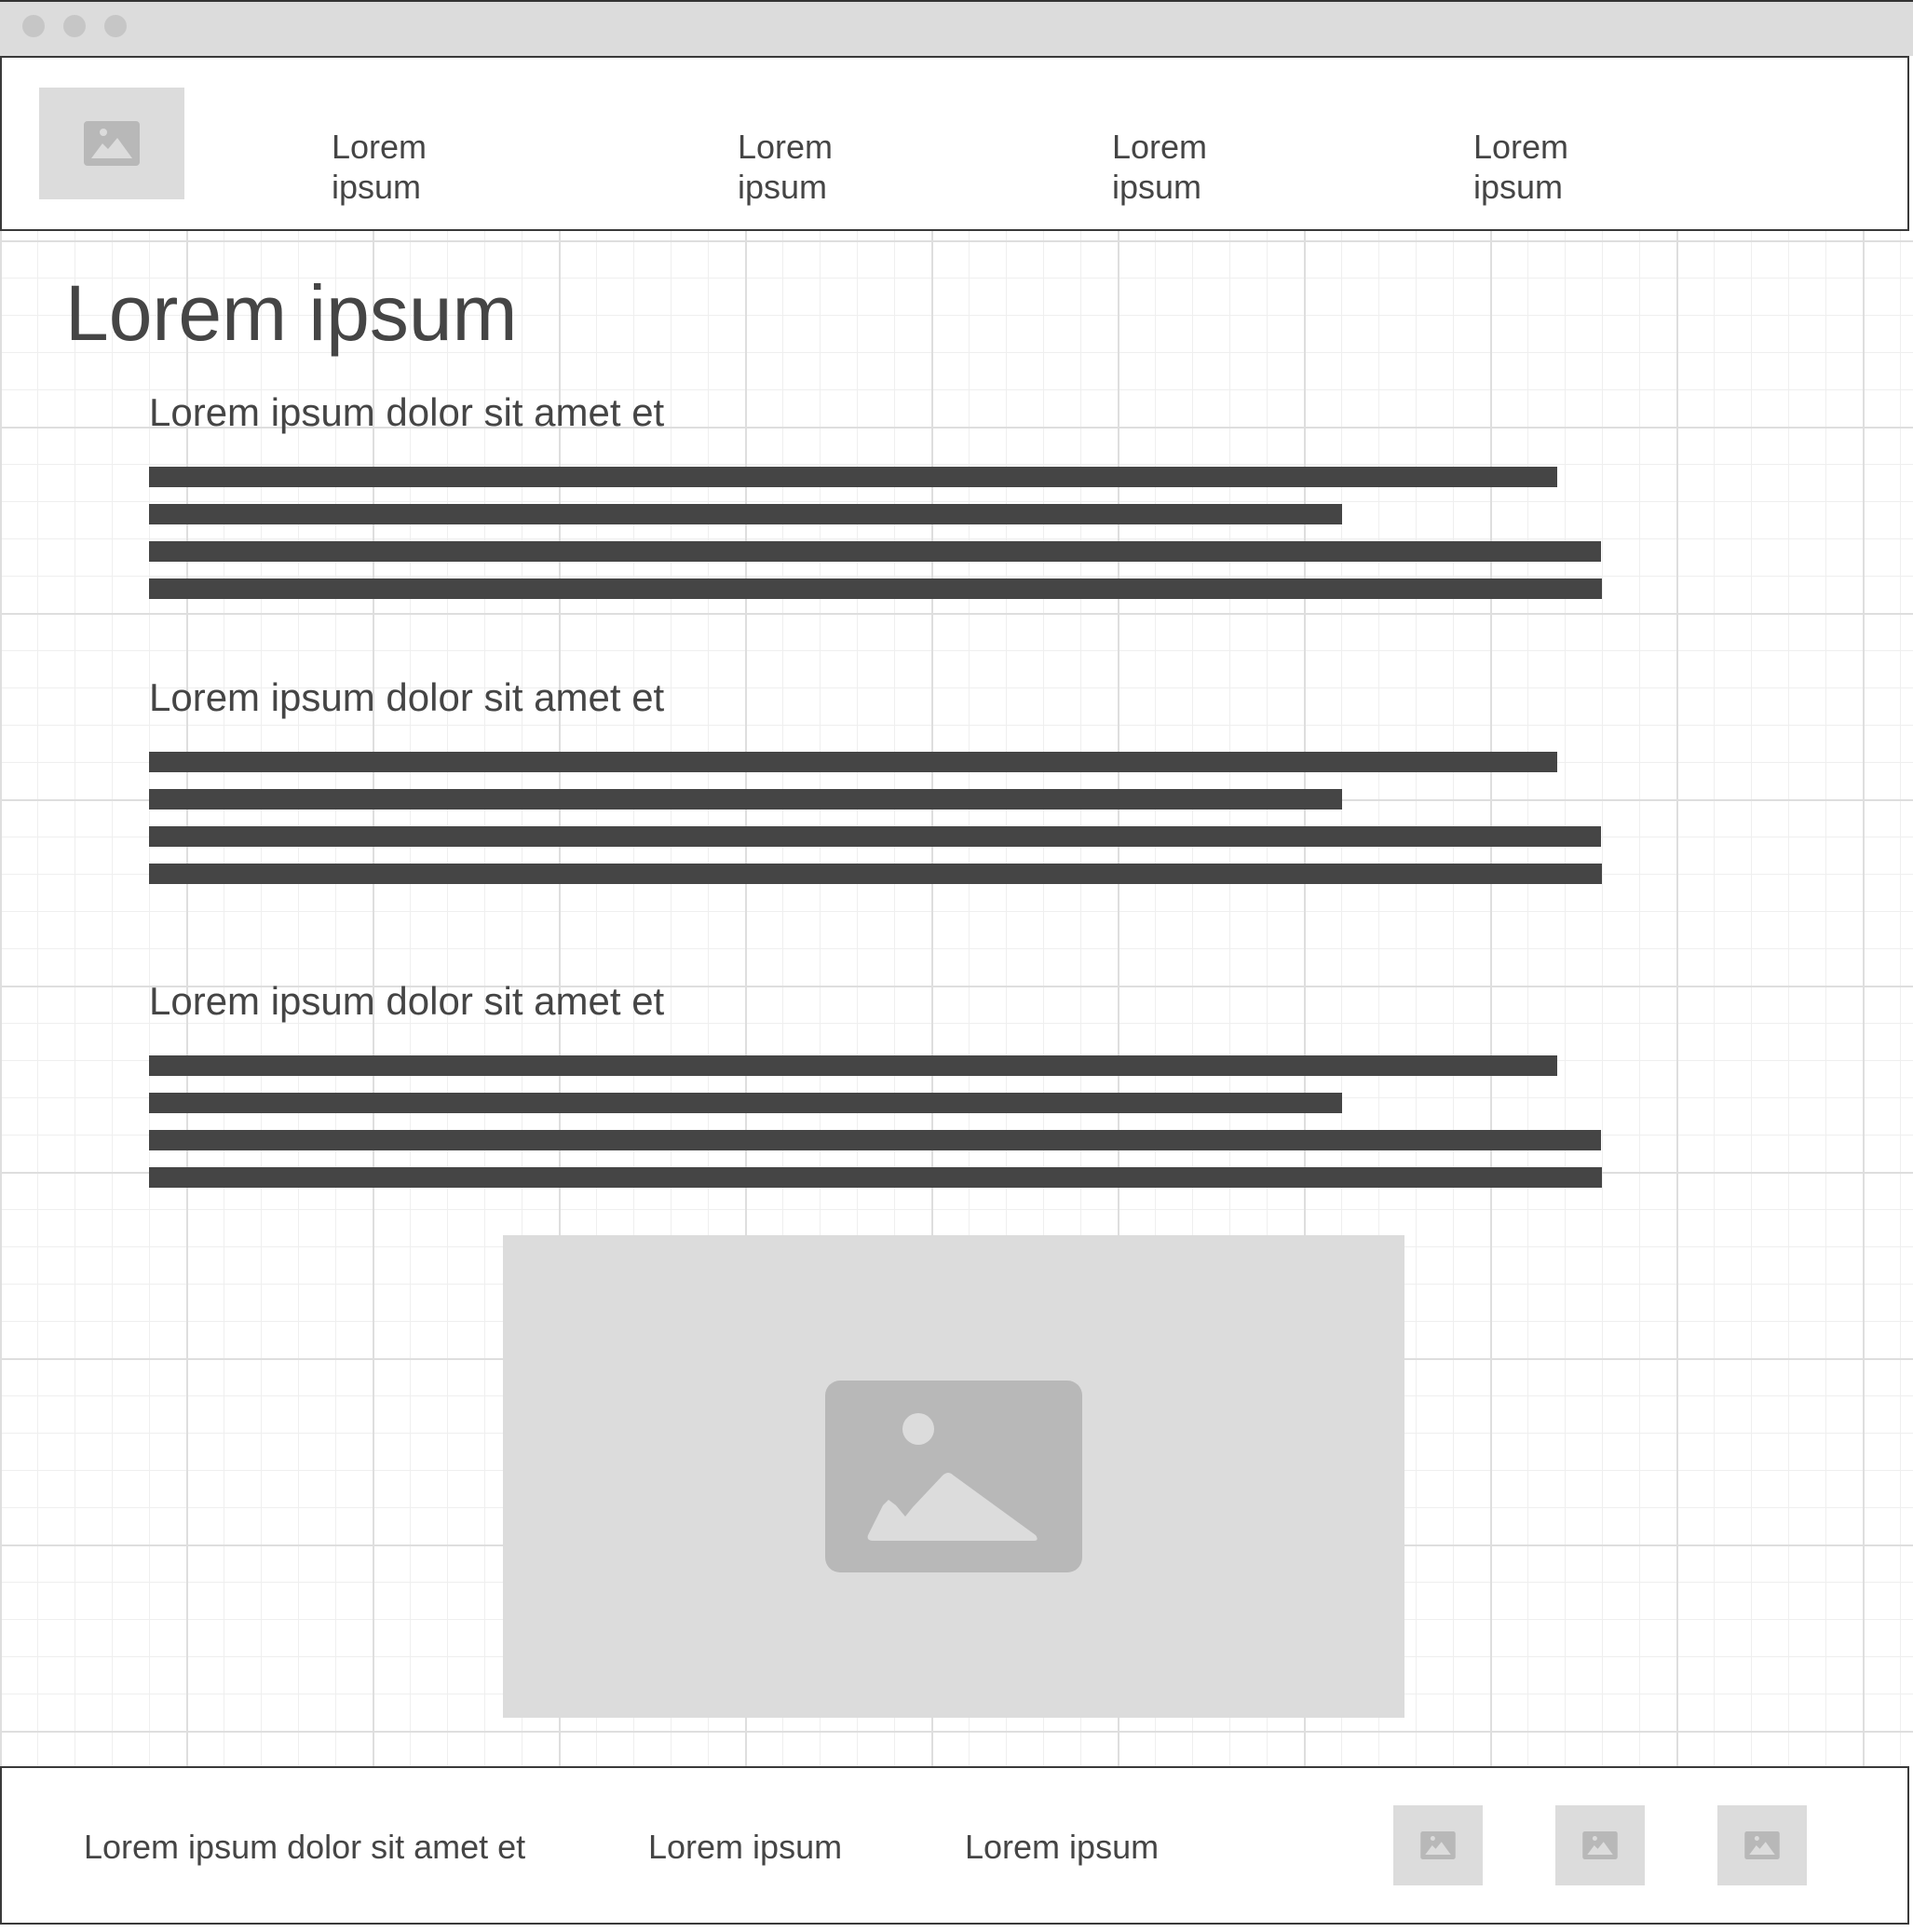  I want to click on nav-item-3: Lorem ipsum, so click(1205, 167).